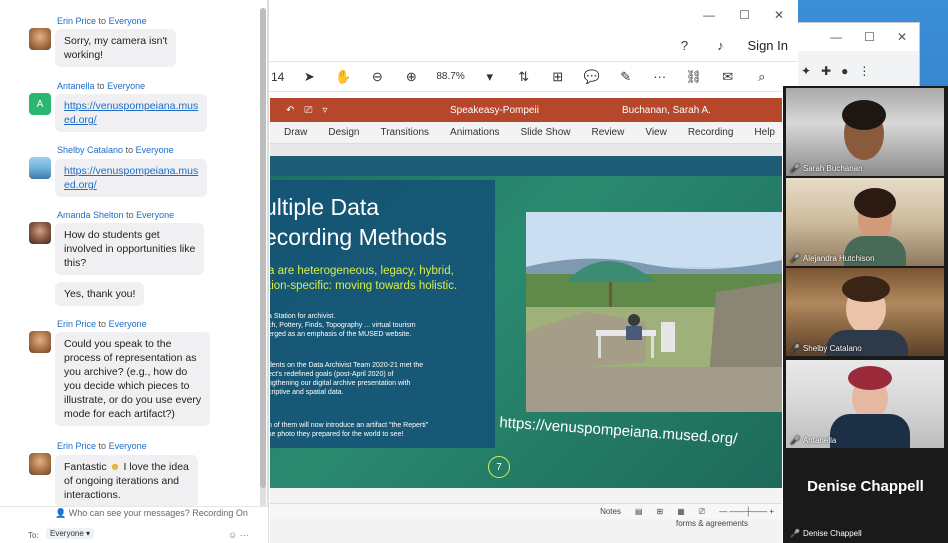 The image size is (948, 543). I want to click on smiley-emoji-icon: ☻, so click(115, 467).